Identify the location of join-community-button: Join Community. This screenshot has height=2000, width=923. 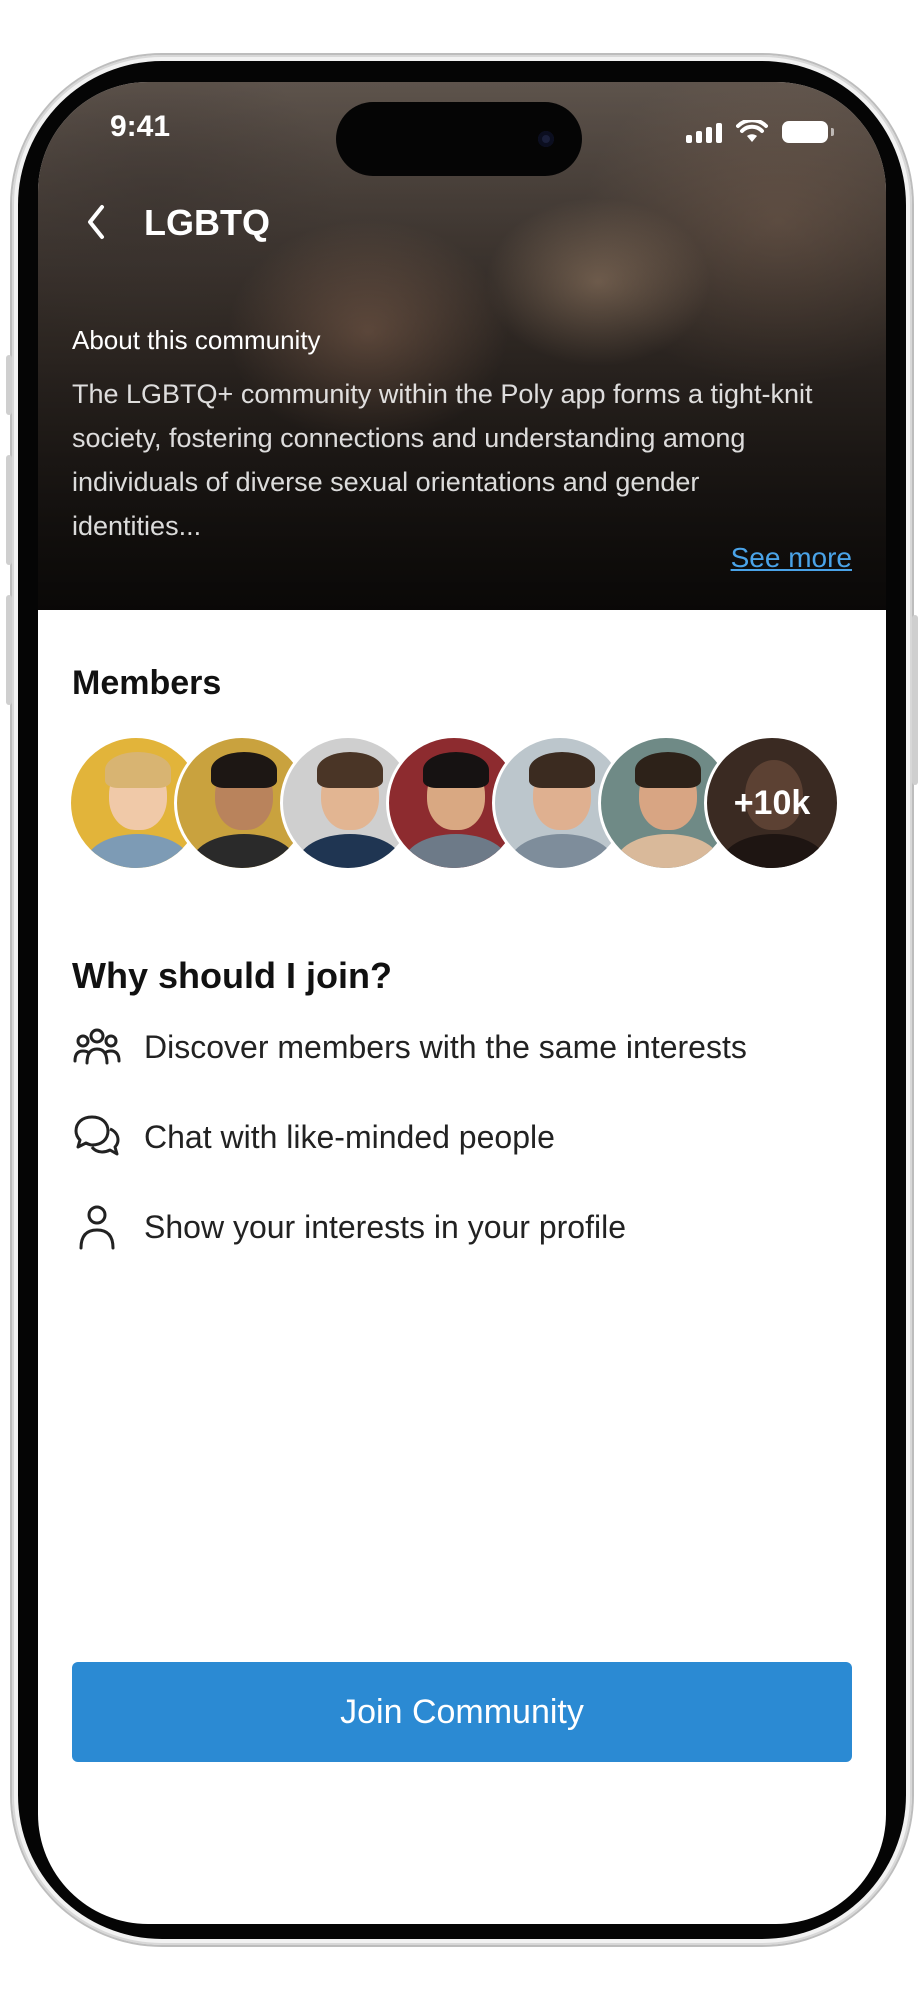
(462, 1712).